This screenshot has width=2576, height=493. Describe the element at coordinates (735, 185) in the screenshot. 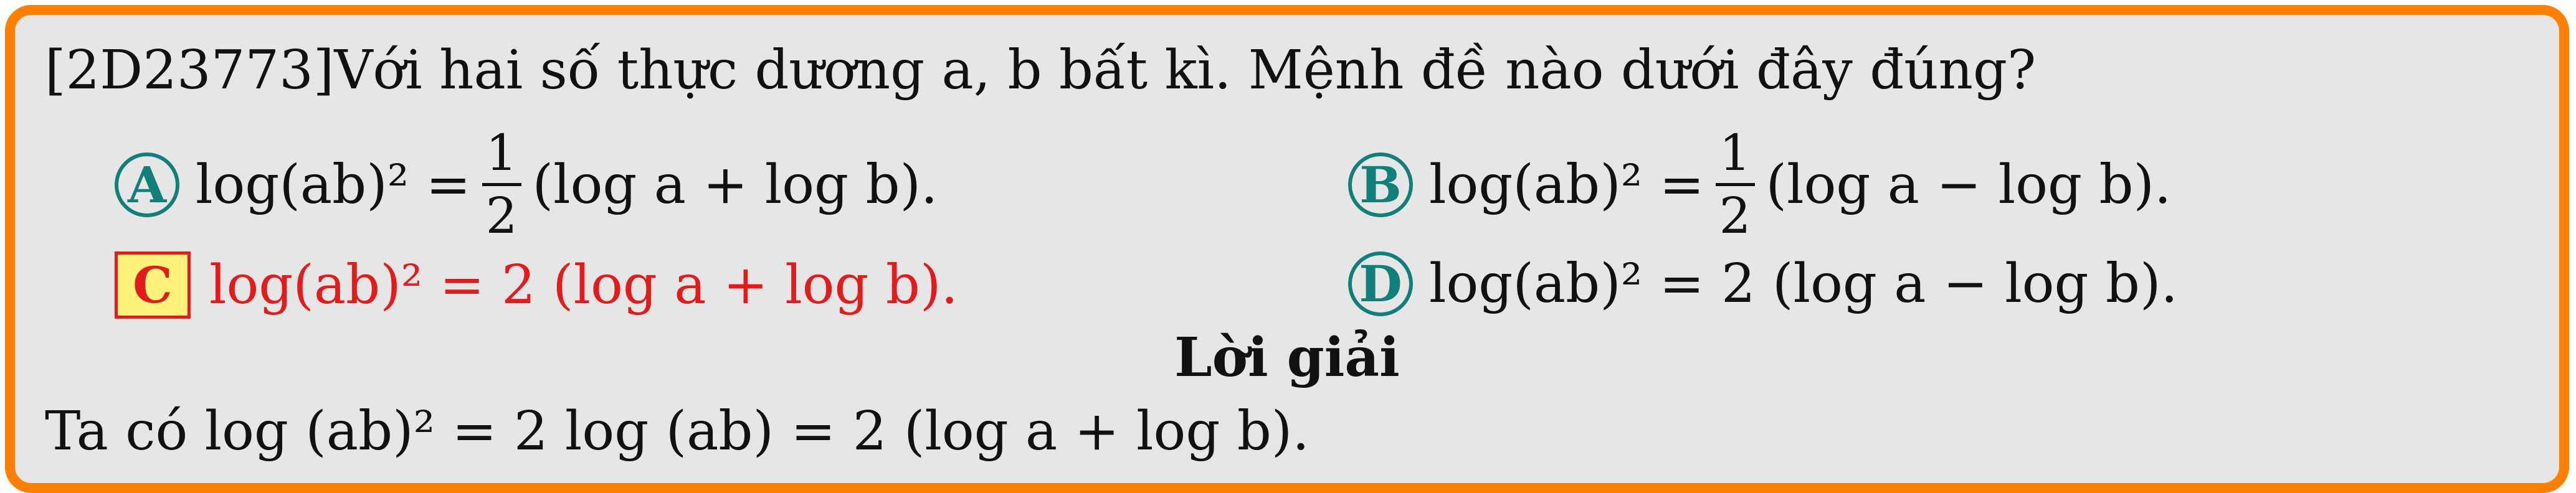

I see `option-a-rhs: (log a + log b).` at that location.